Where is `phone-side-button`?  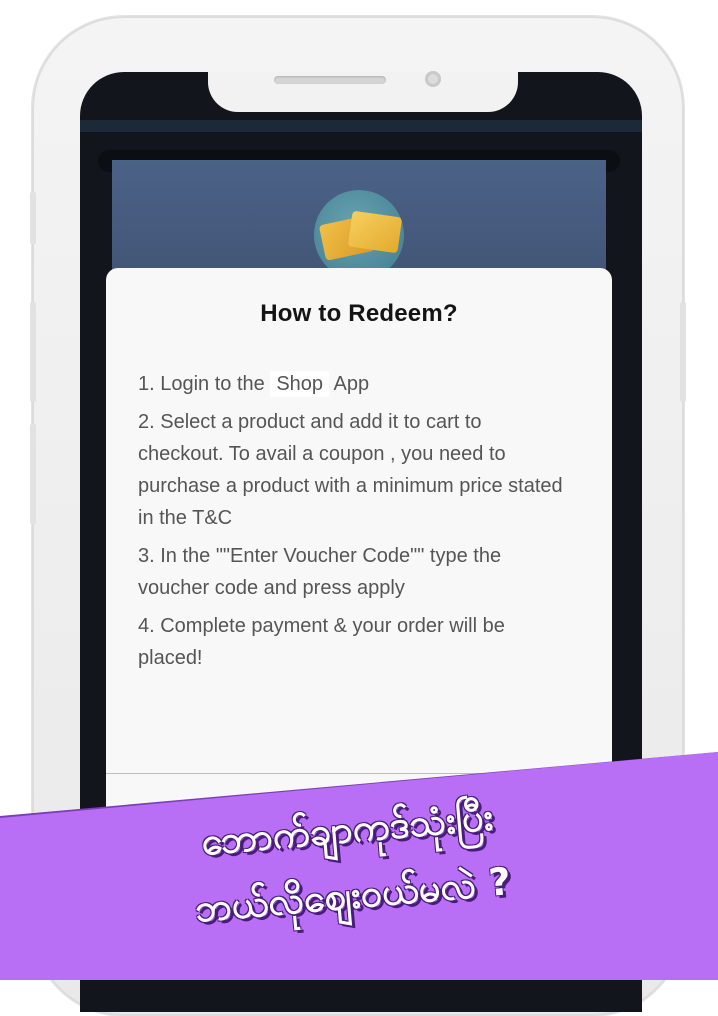
phone-side-button is located at coordinates (33, 218).